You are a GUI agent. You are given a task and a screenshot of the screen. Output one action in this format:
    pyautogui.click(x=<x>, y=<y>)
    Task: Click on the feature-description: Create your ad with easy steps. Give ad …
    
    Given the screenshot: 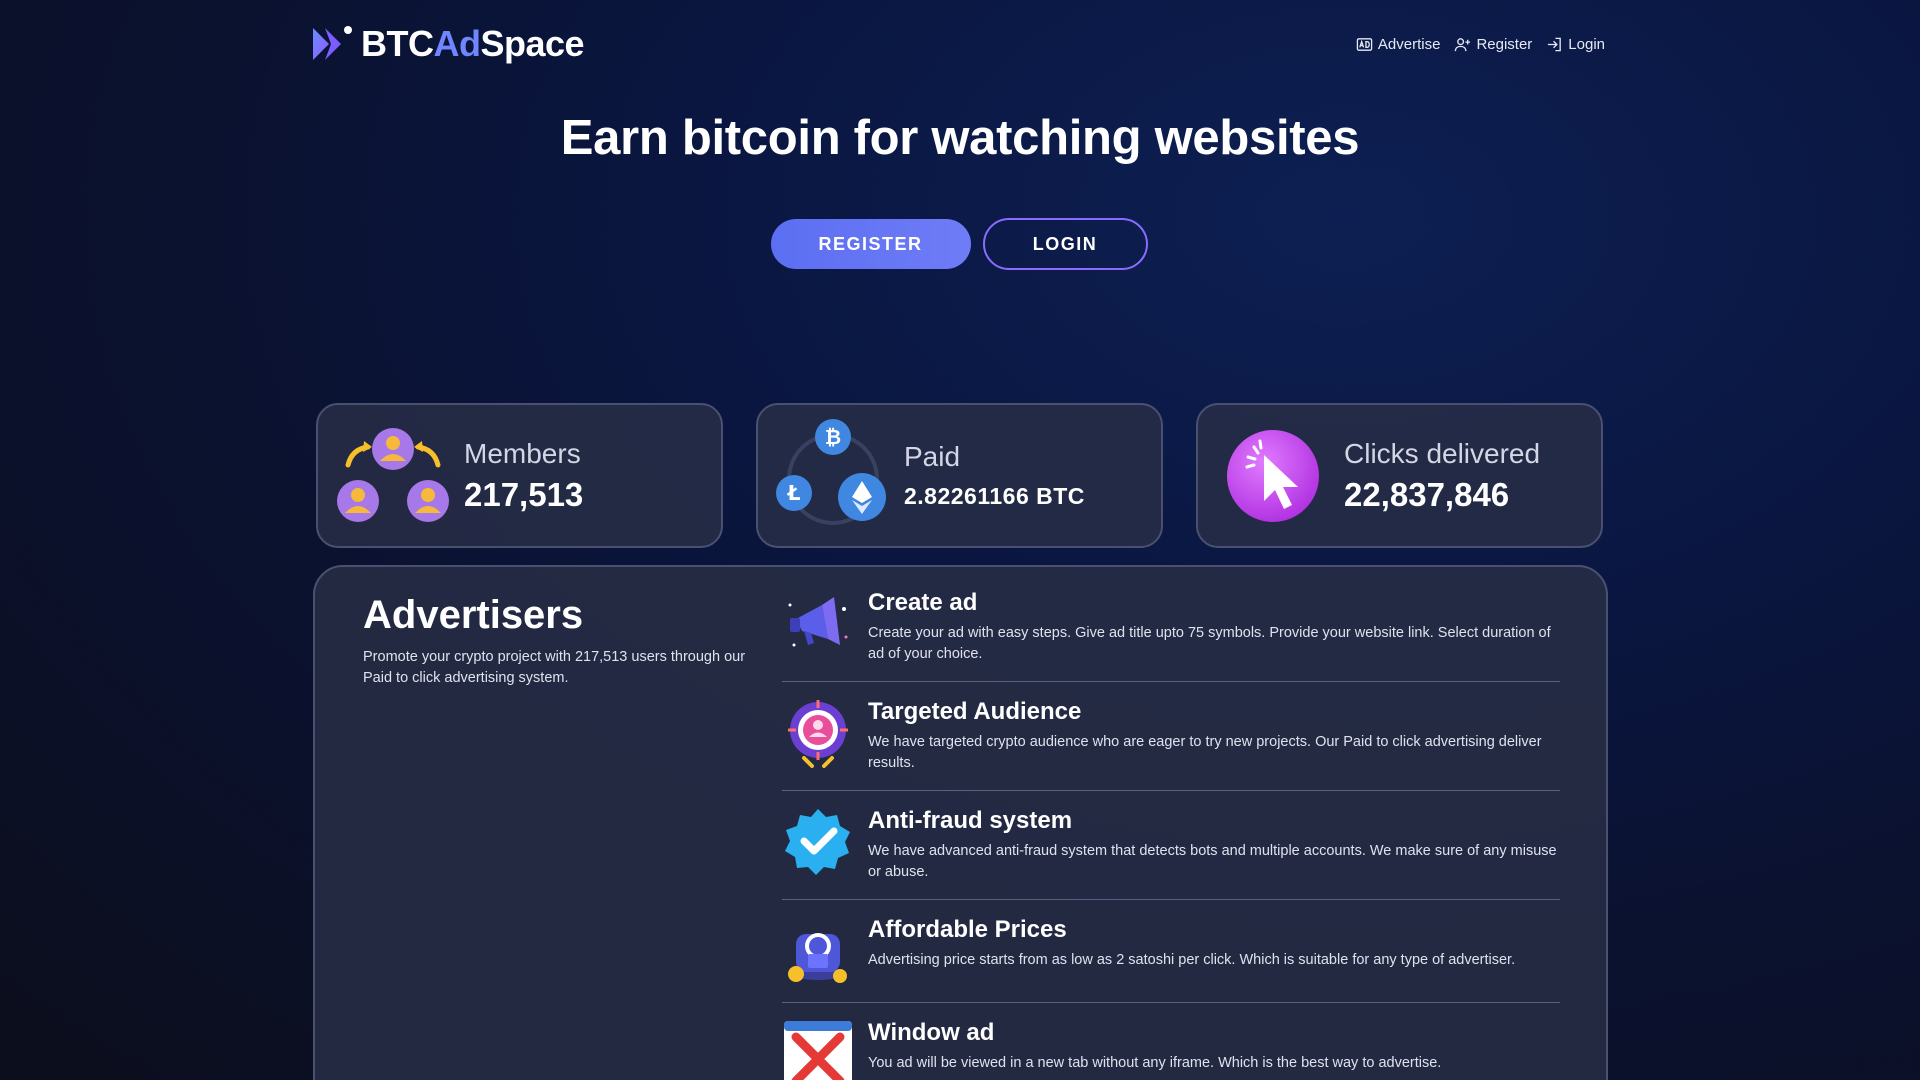 What is the action you would take?
    pyautogui.click(x=1209, y=643)
    